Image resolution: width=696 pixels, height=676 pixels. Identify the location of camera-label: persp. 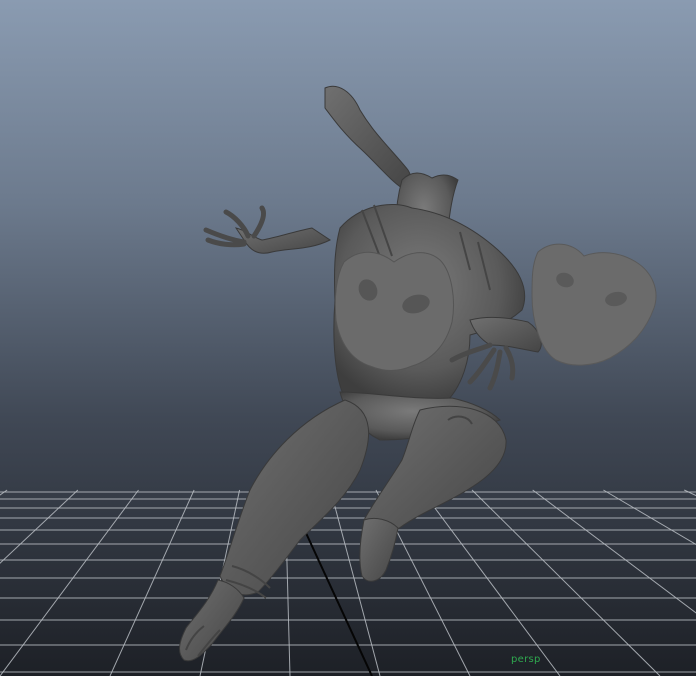
(526, 659).